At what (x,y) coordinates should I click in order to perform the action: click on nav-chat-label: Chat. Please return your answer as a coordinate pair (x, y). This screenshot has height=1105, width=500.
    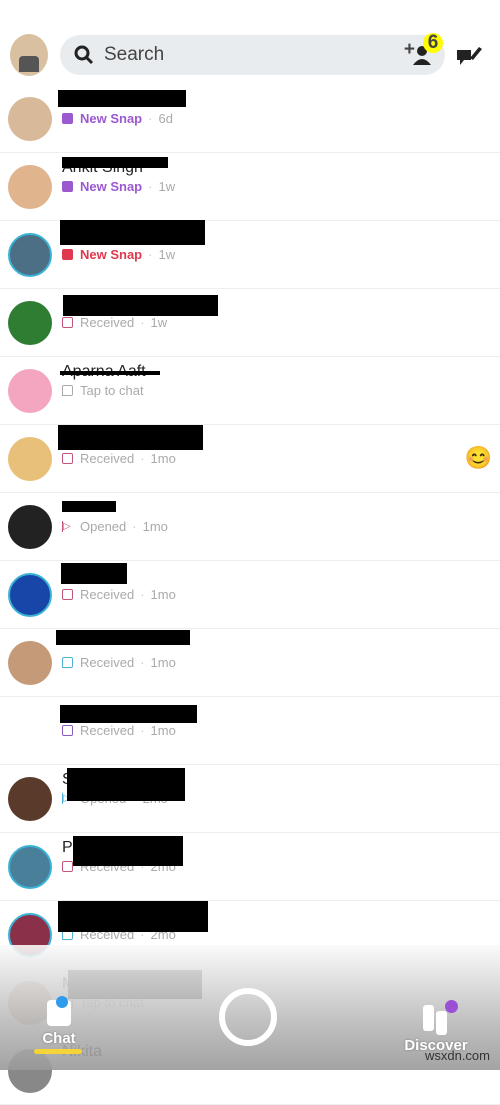
    Looking at the image, I should click on (59, 1038).